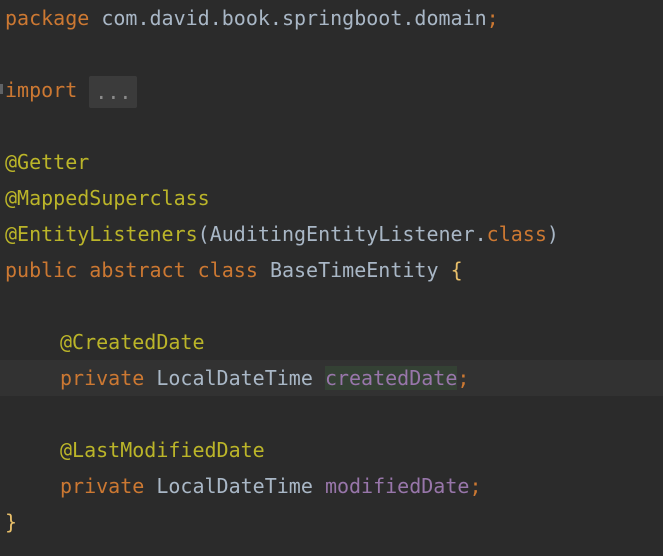  What do you see at coordinates (11, 522) in the screenshot?
I see `brace-close: }` at bounding box center [11, 522].